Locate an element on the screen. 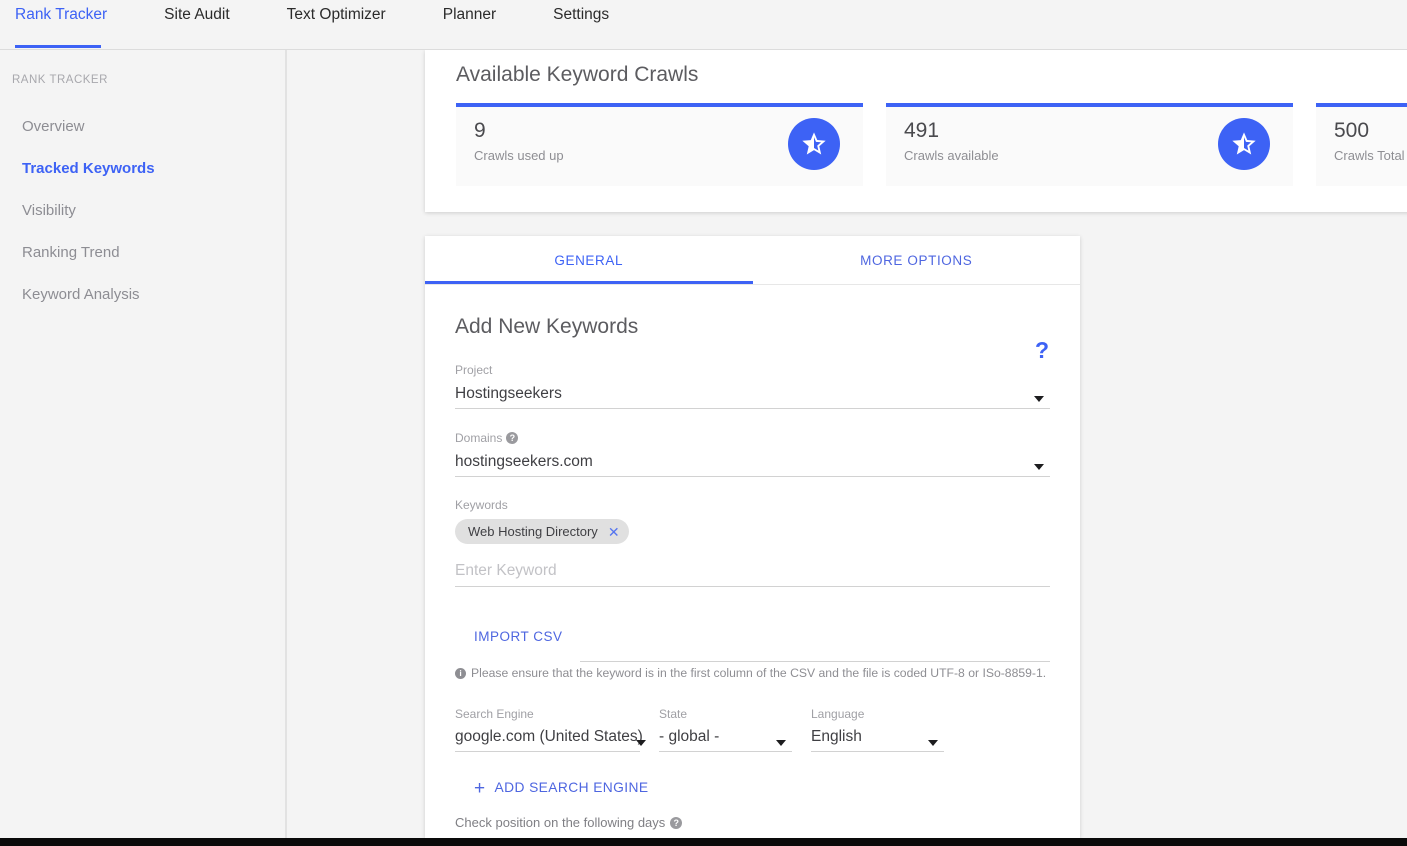 The height and width of the screenshot is (846, 1407). form-active-tab-indicator is located at coordinates (589, 282).